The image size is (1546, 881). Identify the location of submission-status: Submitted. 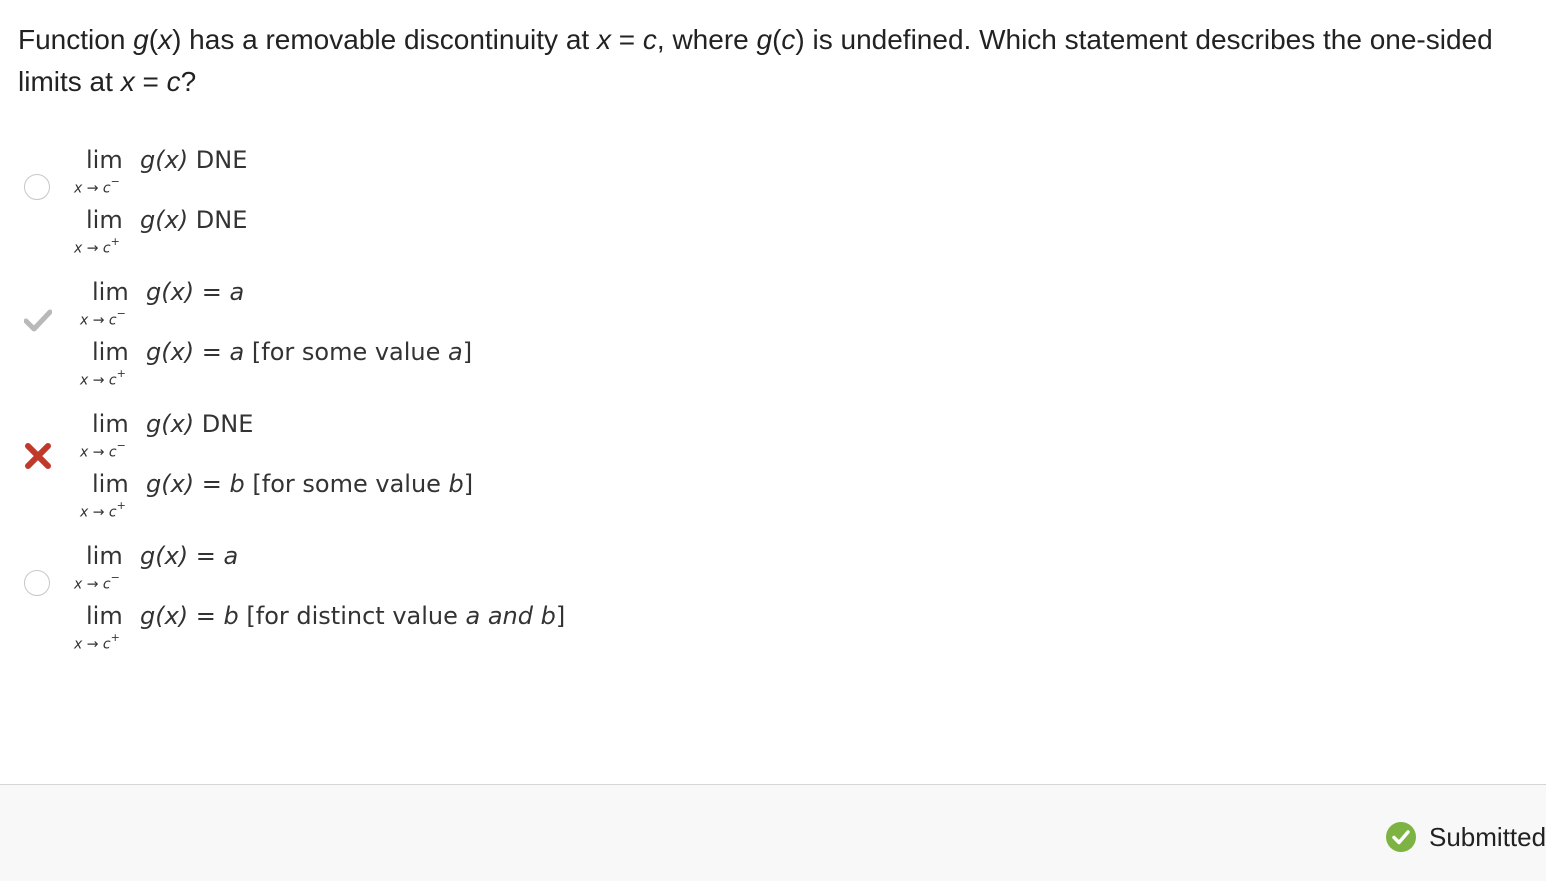
(1465, 837).